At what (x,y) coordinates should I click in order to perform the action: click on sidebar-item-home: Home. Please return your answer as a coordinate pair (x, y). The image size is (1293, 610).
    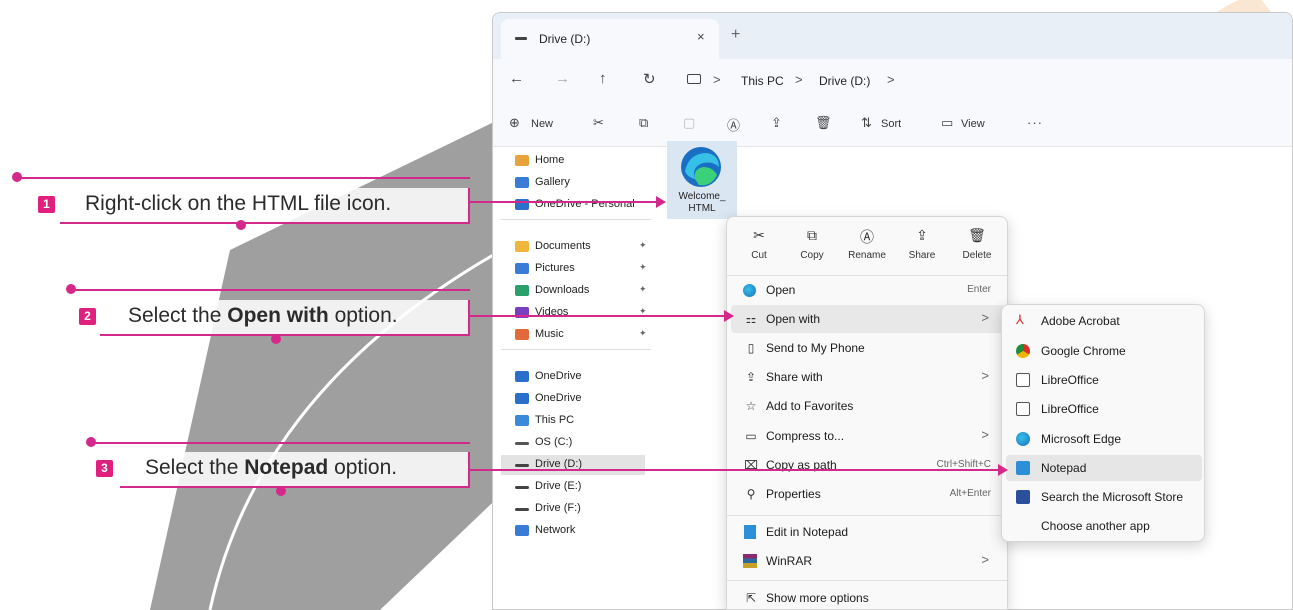
    Looking at the image, I should click on (580, 161).